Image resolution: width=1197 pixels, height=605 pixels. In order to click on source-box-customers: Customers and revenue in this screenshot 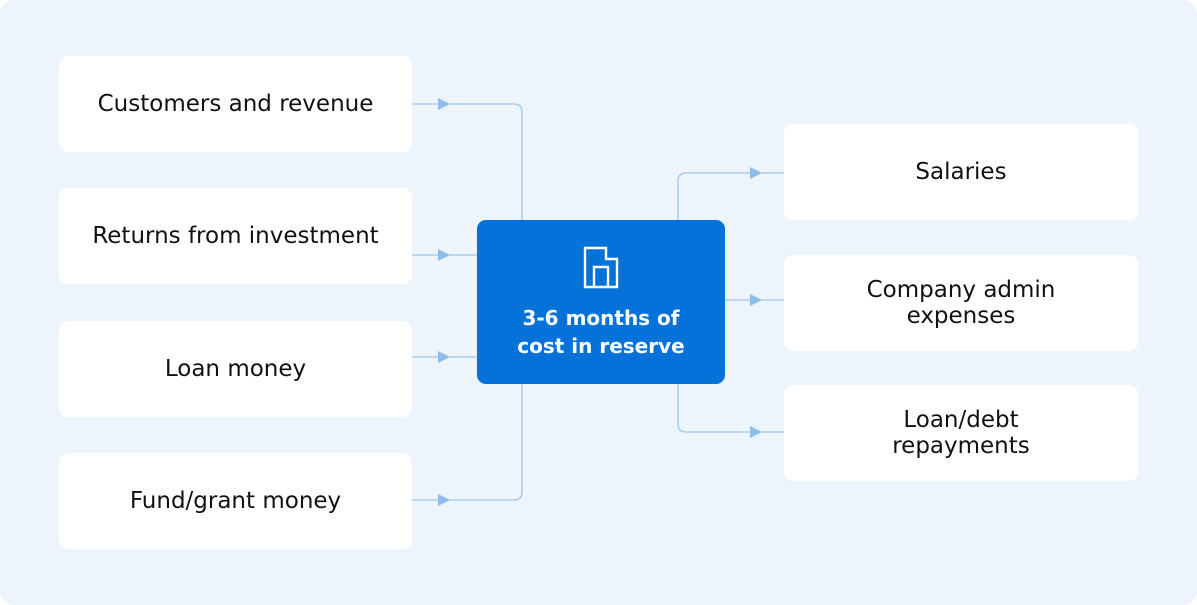, I will do `click(235, 104)`.